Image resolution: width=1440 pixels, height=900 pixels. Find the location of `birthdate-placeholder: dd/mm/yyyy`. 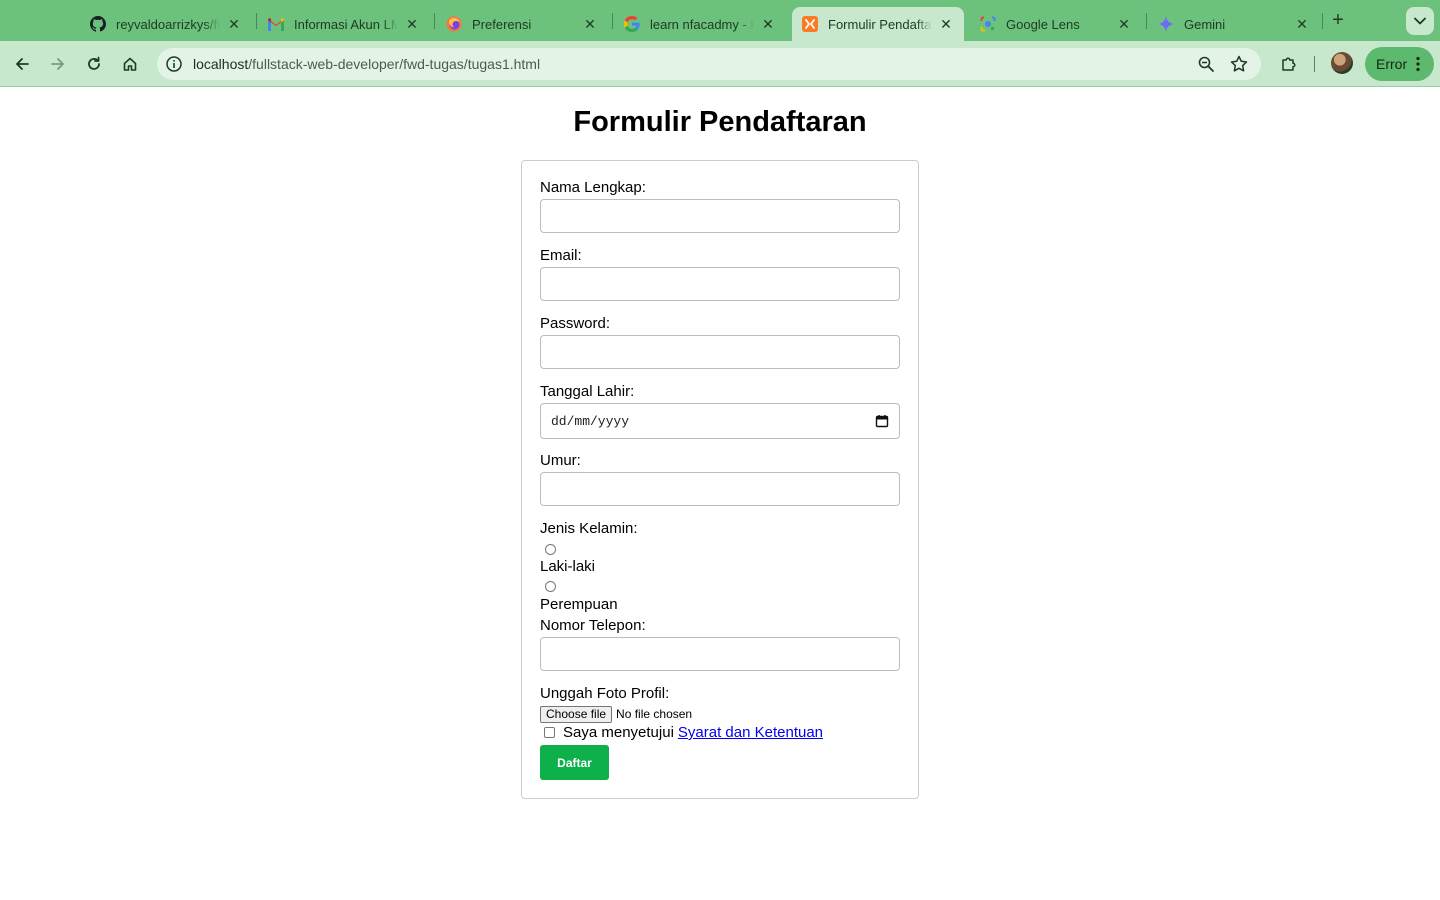

birthdate-placeholder: dd/mm/yyyy is located at coordinates (590, 421).